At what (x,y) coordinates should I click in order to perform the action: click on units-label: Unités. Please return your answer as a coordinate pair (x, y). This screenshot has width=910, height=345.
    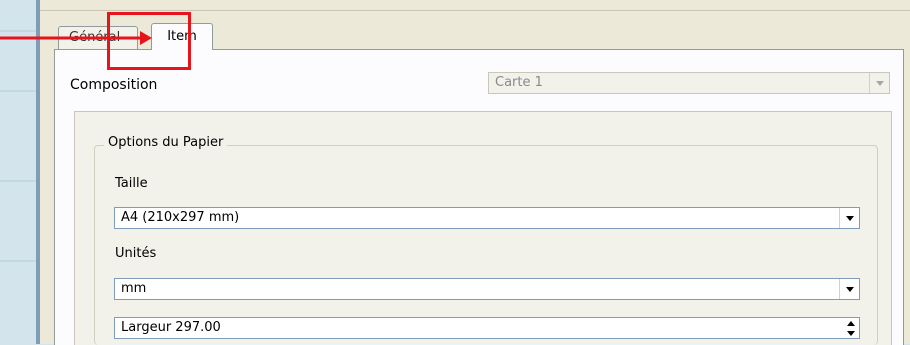
    Looking at the image, I should click on (136, 253).